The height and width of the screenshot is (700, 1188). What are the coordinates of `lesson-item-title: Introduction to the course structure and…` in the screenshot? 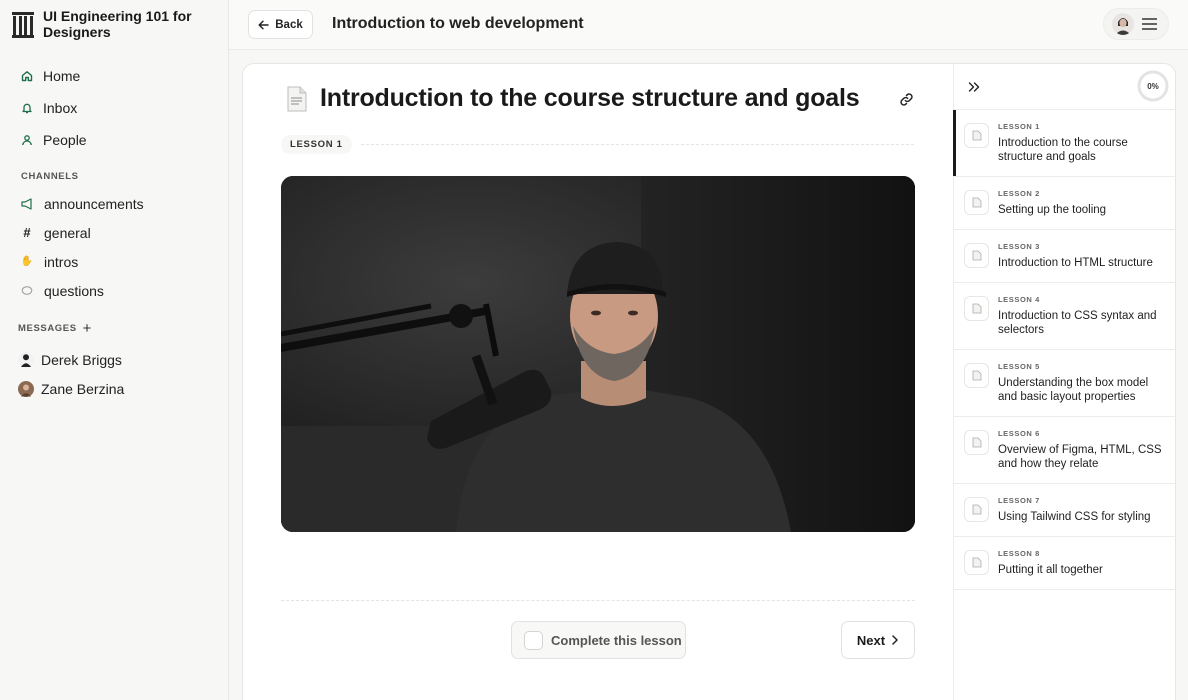 It's located at (1063, 150).